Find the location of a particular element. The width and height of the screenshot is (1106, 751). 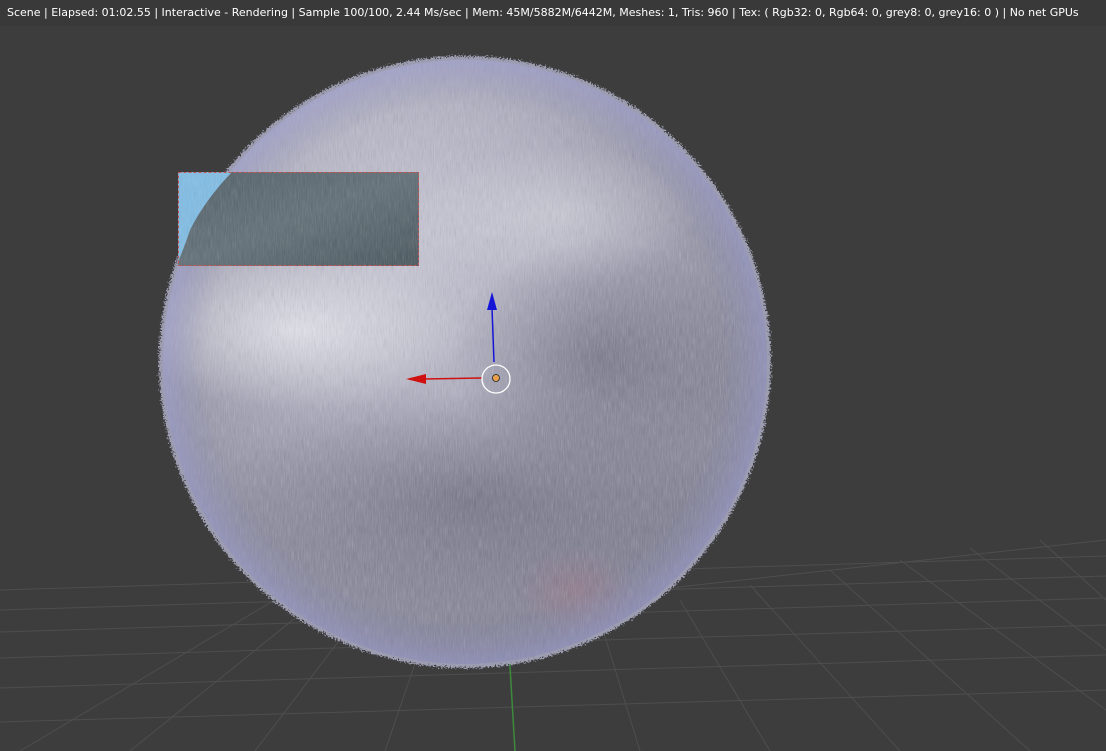

render-border-region is located at coordinates (298, 219).